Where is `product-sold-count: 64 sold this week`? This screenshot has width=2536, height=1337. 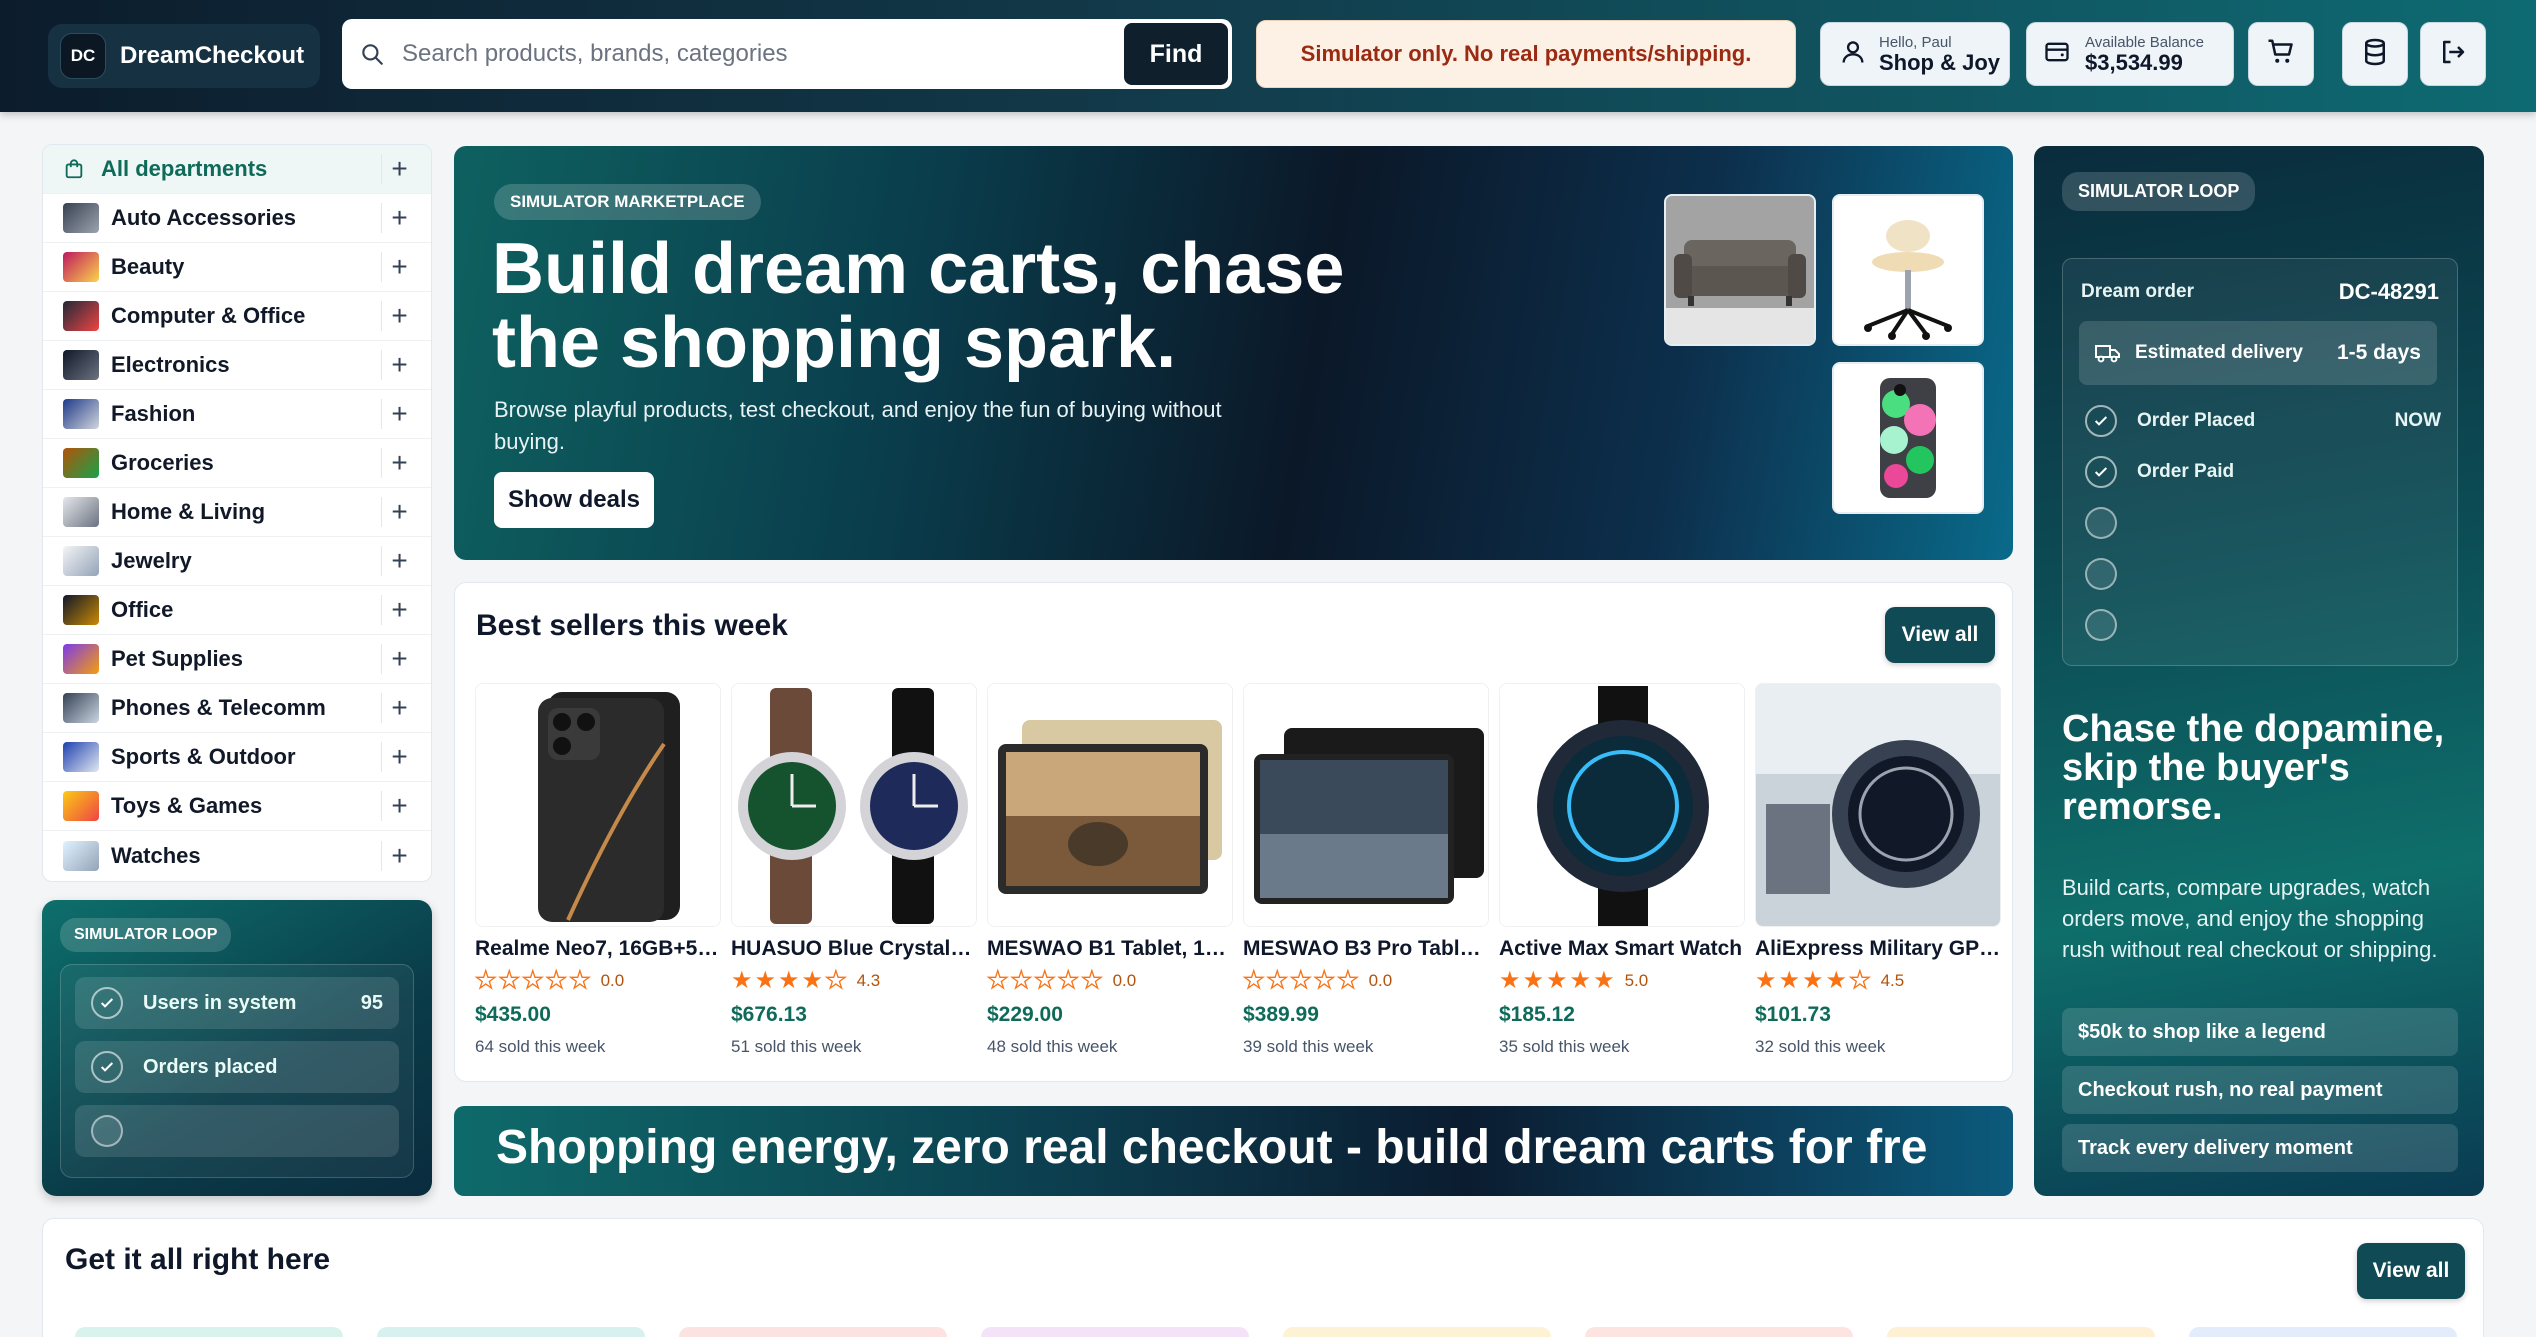 product-sold-count: 64 sold this week is located at coordinates (540, 1046).